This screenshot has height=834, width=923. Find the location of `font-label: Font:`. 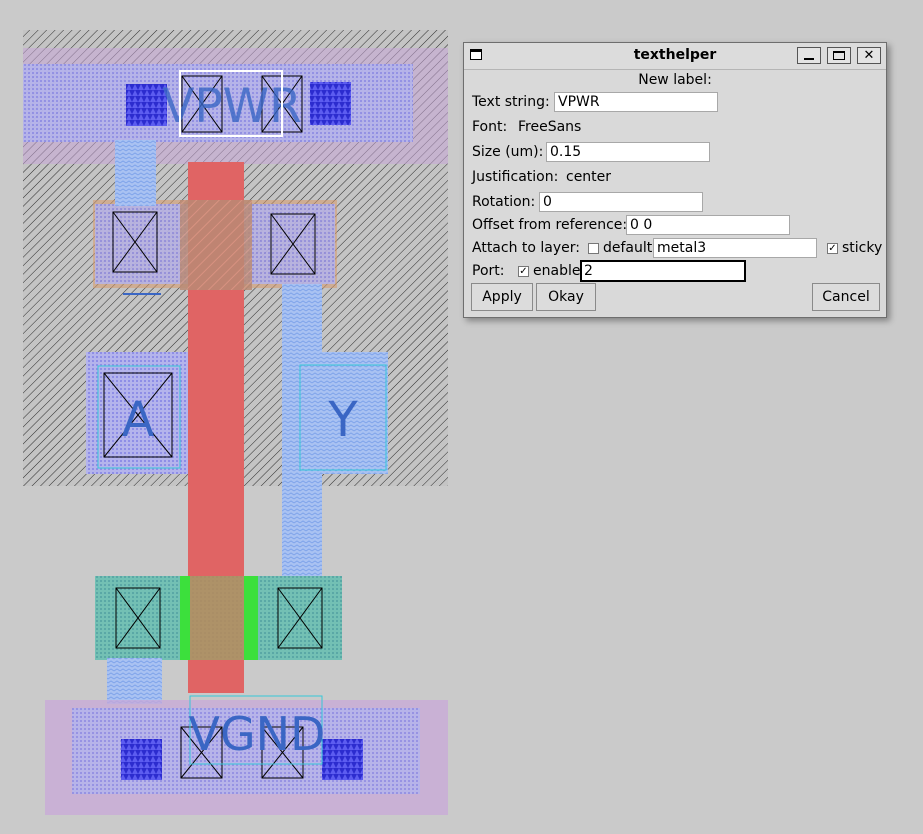

font-label: Font: is located at coordinates (490, 127).